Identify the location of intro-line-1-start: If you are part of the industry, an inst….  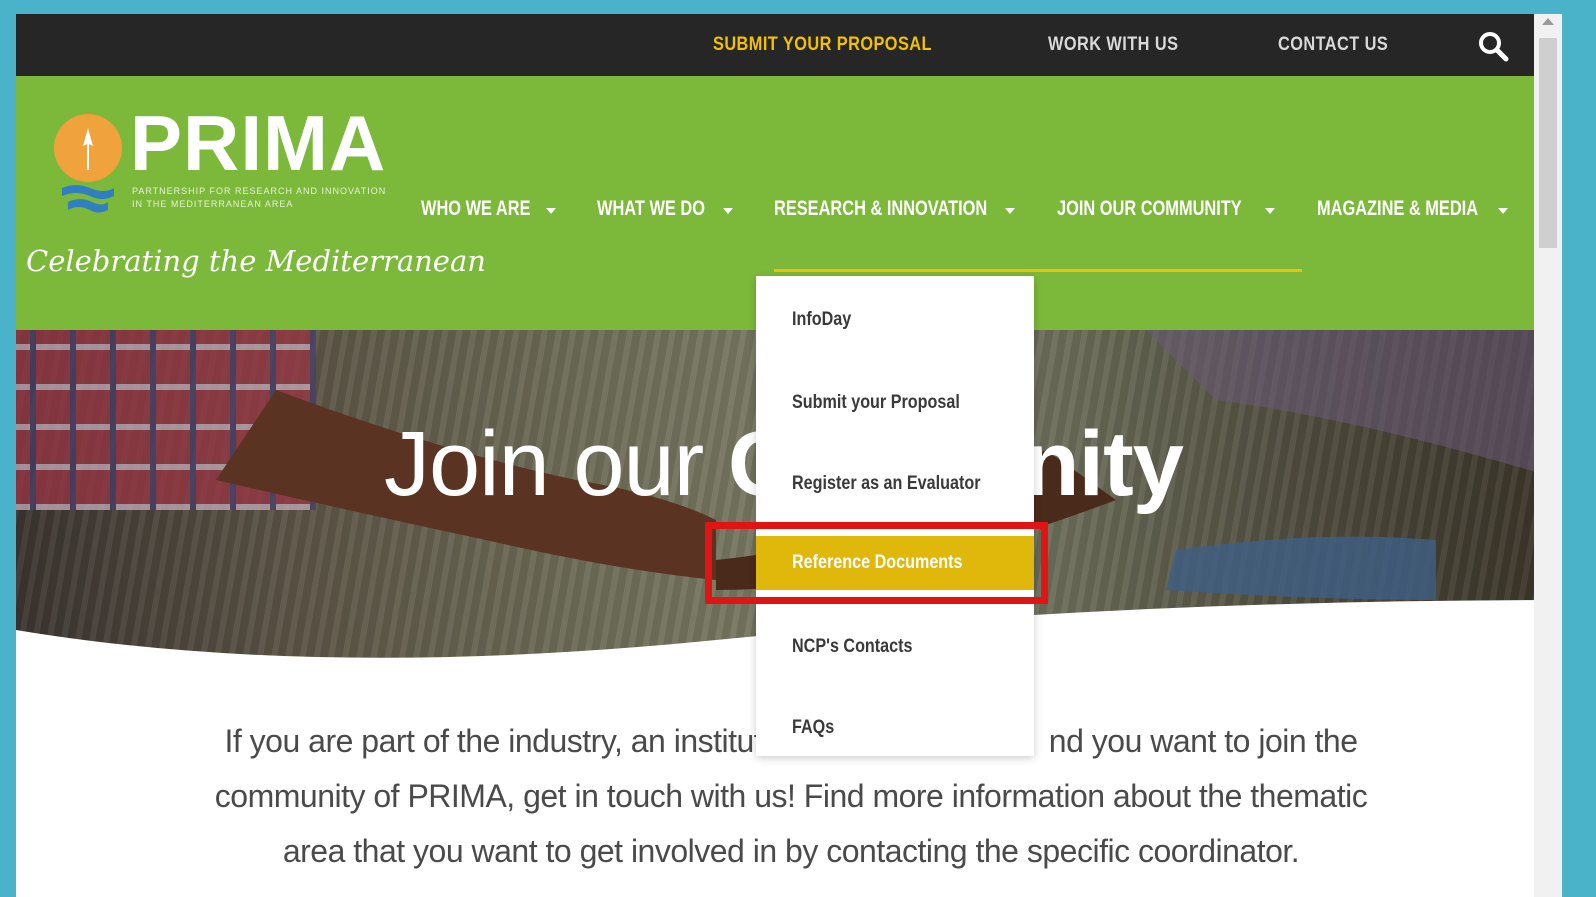
(496, 741).